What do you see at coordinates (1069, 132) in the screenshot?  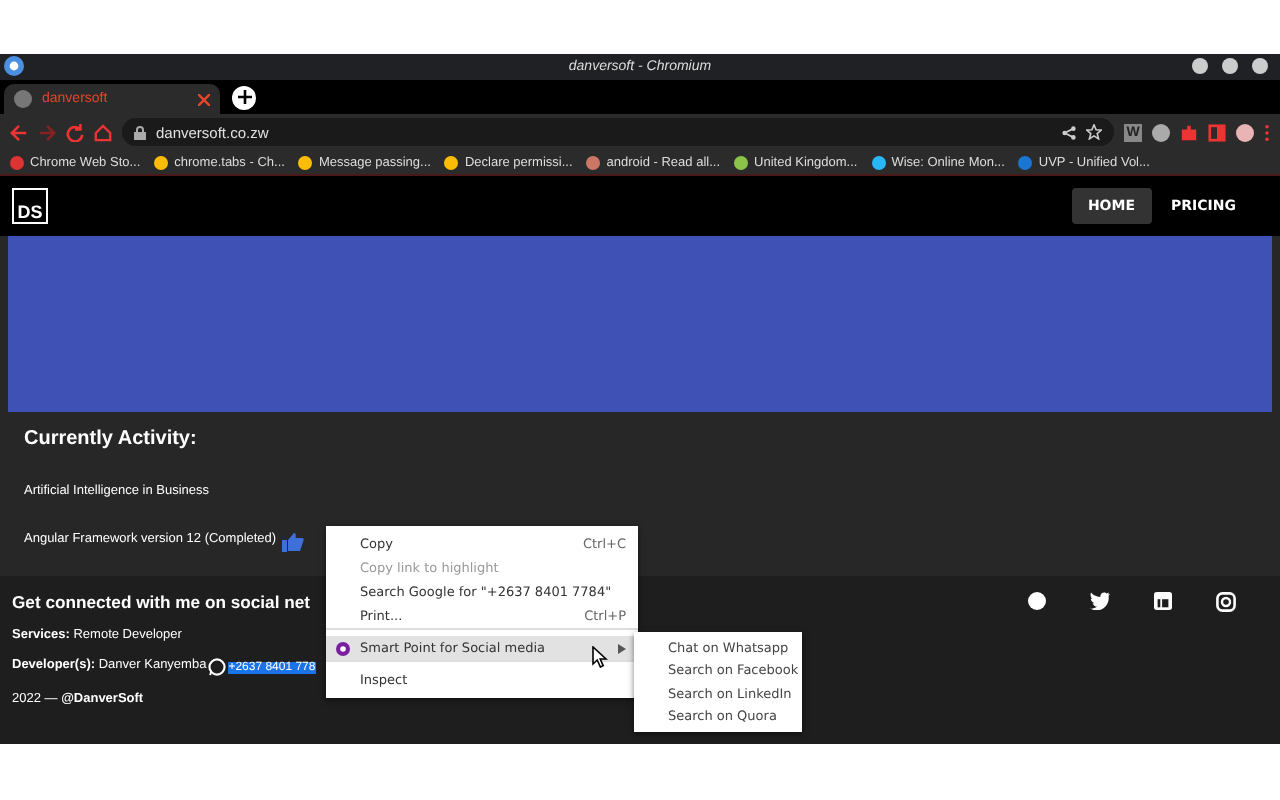 I see `share-icon` at bounding box center [1069, 132].